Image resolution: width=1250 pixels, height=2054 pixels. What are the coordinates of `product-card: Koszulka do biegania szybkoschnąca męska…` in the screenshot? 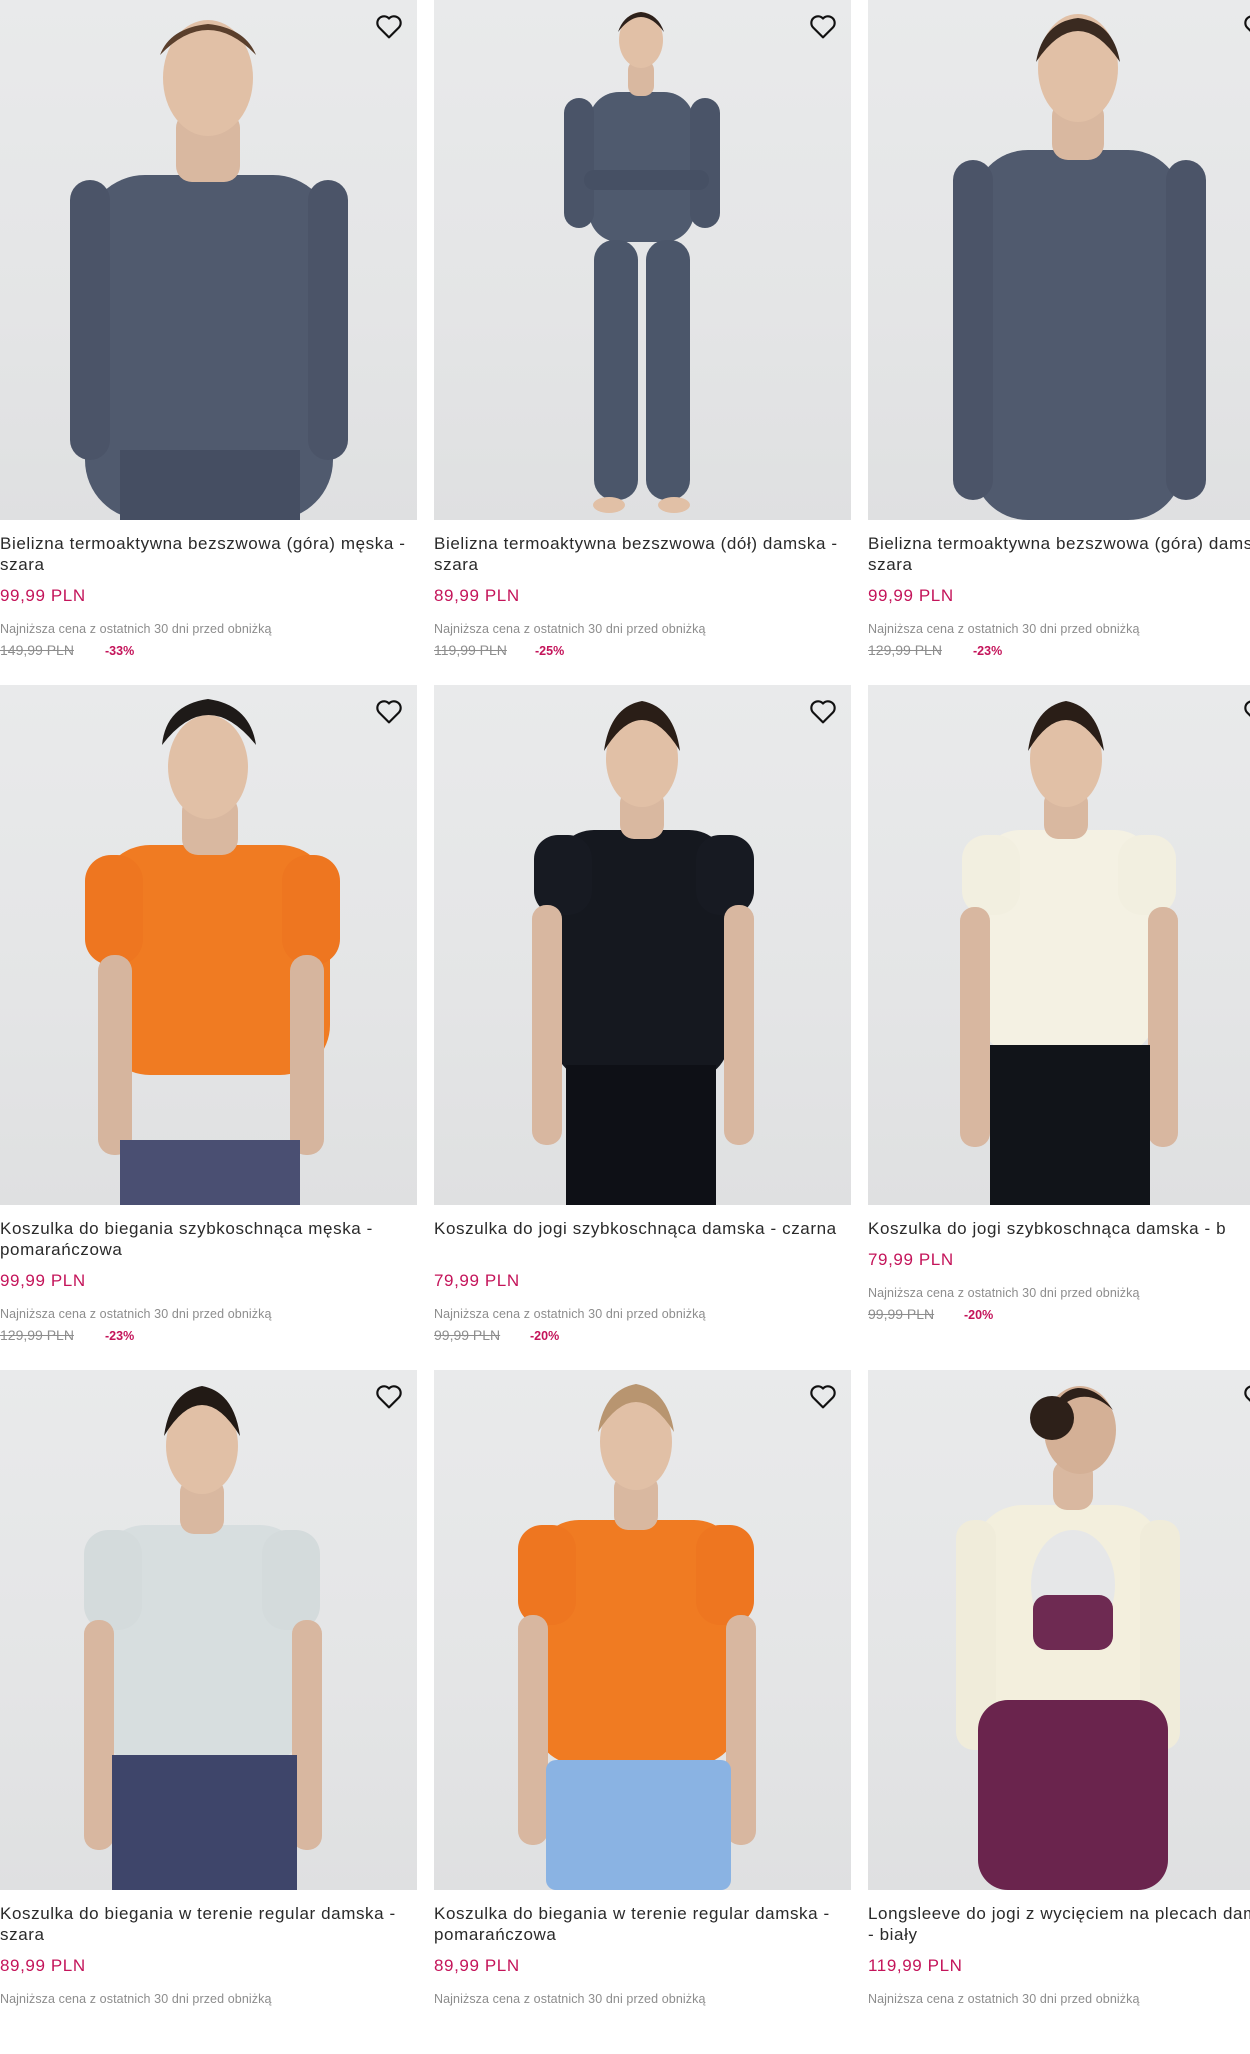 It's located at (208, 1027).